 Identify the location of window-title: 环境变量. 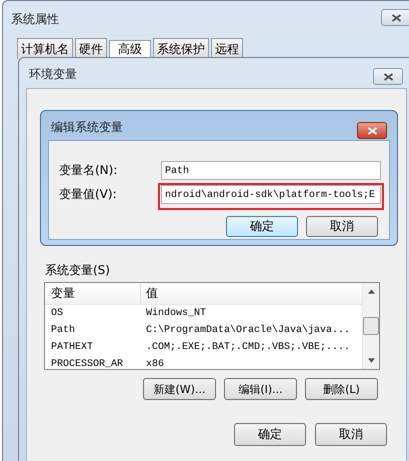
(53, 74).